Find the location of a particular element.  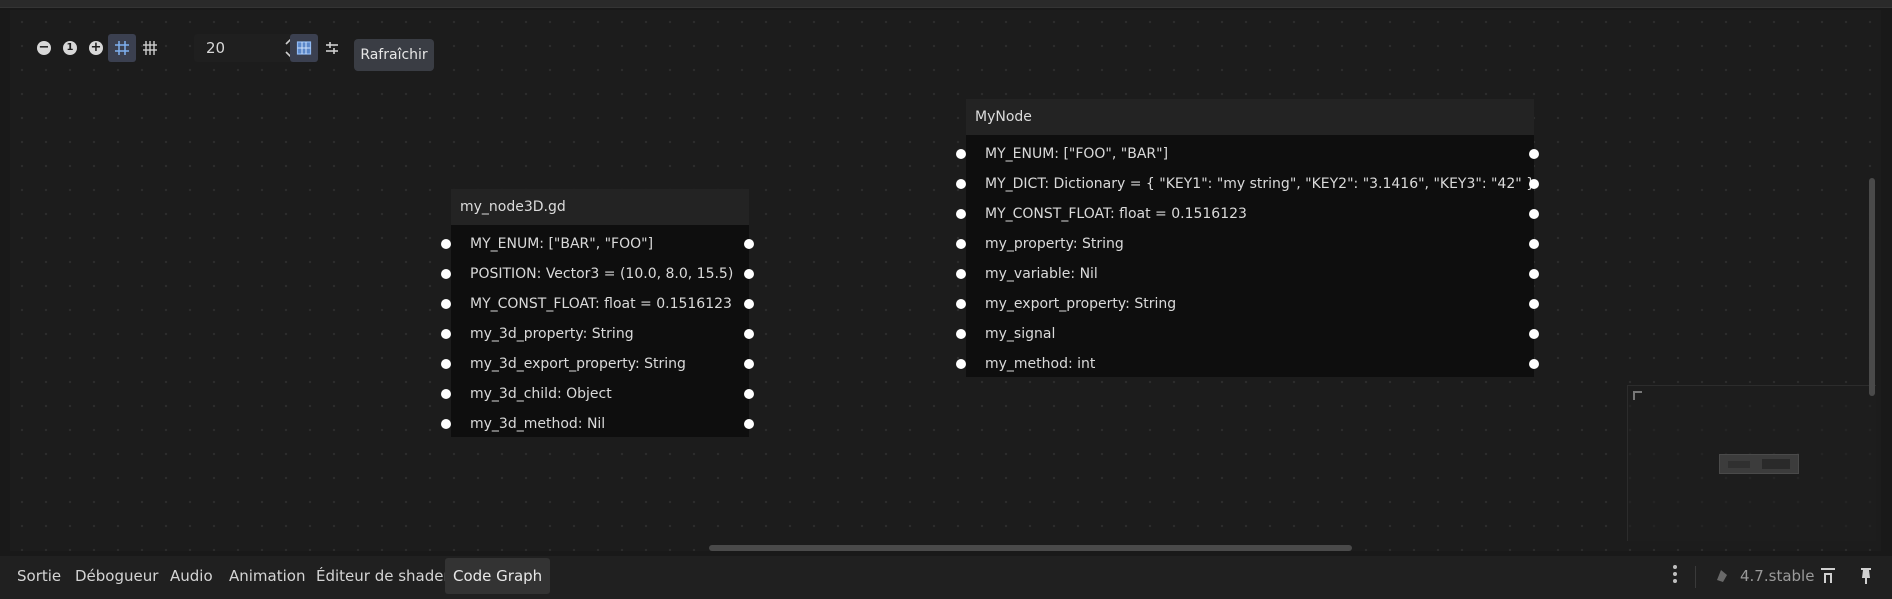

zoom-in-button: + is located at coordinates (96, 48).